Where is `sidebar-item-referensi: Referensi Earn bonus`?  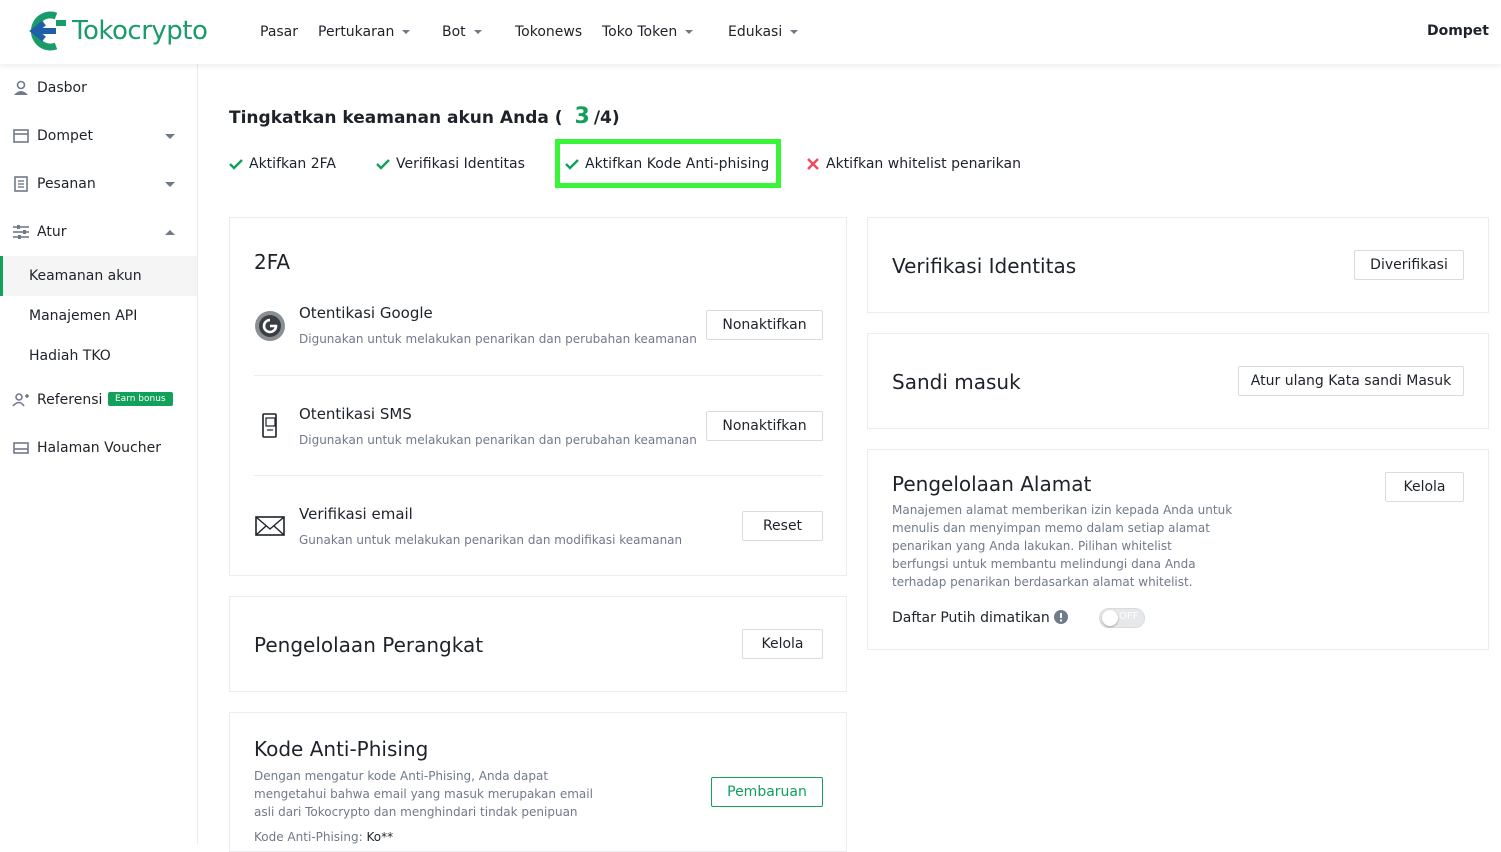
sidebar-item-referensi: Referensi Earn bonus is located at coordinates (98, 400).